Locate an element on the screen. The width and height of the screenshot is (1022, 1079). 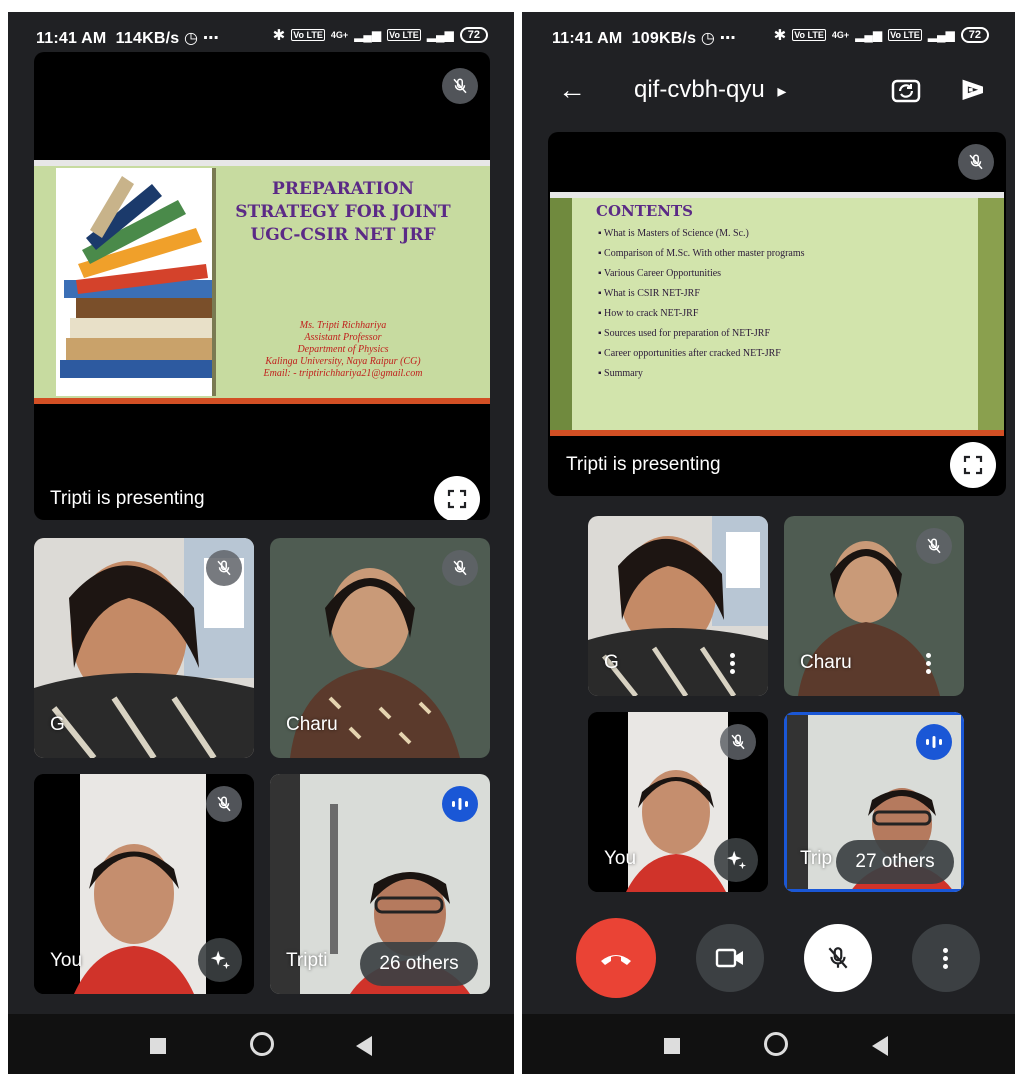
camera-toggle-button is located at coordinates (730, 958).